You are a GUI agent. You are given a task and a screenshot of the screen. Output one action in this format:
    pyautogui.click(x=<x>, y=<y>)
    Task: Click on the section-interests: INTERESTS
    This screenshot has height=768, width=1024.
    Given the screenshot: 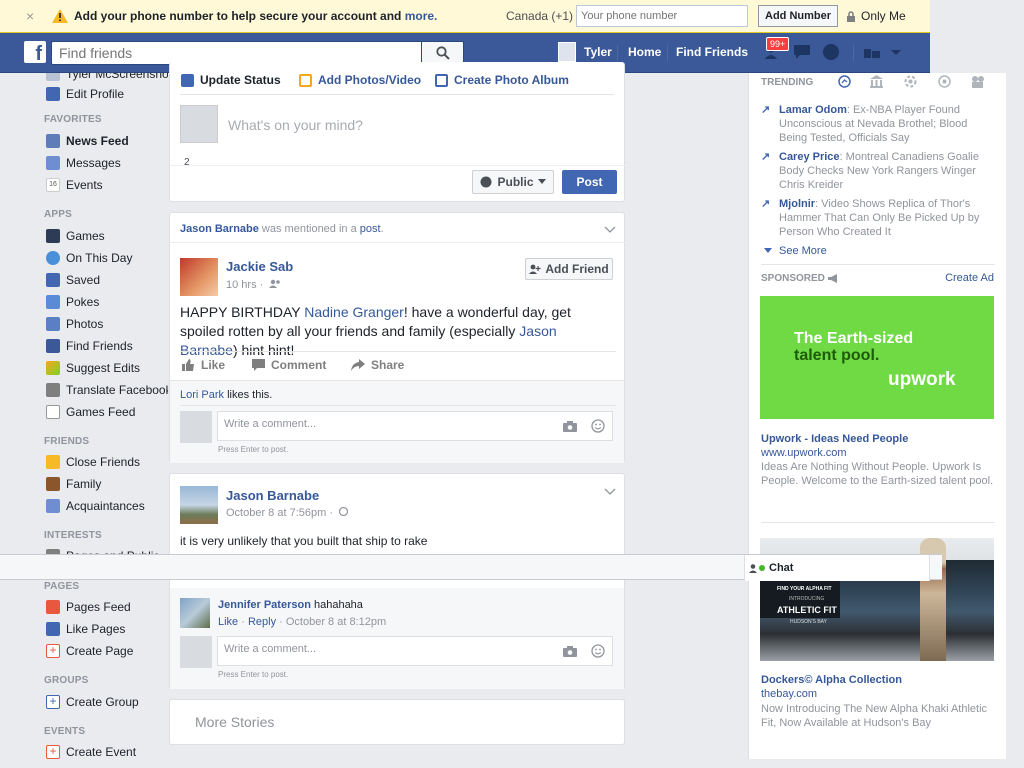 What is the action you would take?
    pyautogui.click(x=73, y=535)
    